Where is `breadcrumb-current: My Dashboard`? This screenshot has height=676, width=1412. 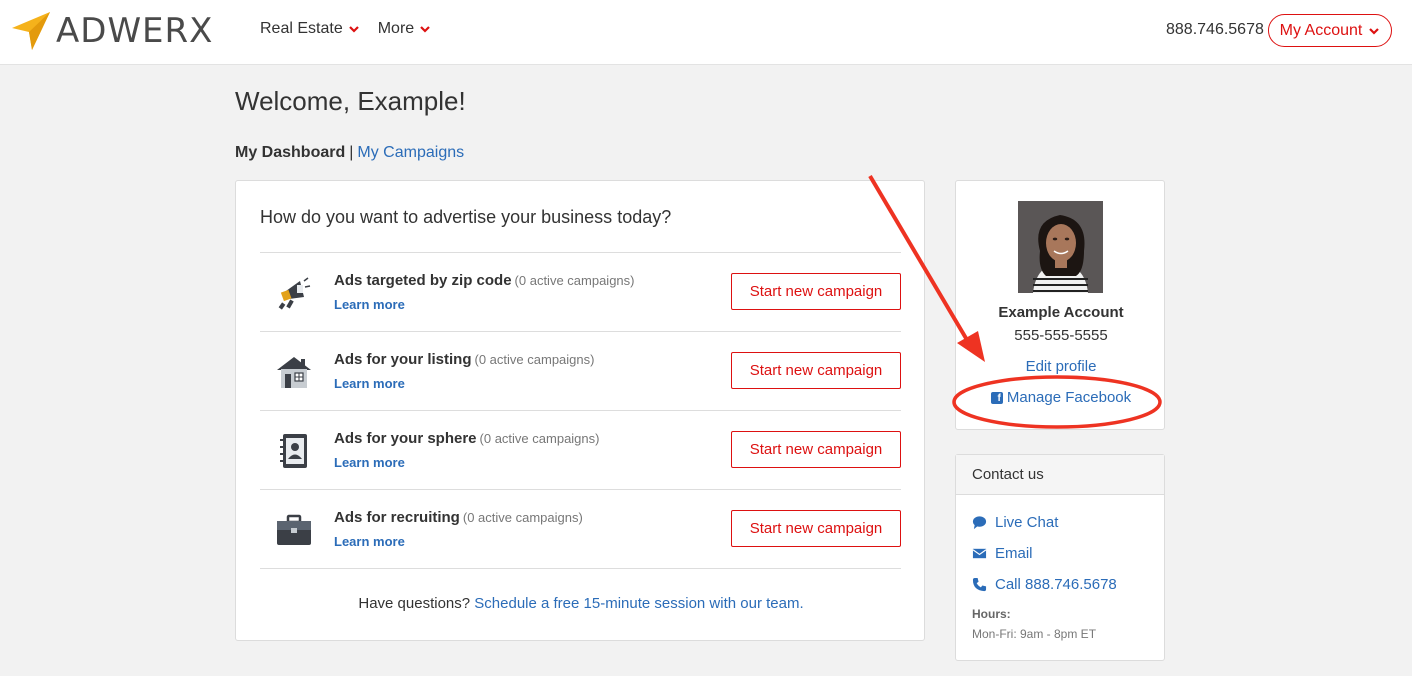
breadcrumb-current: My Dashboard is located at coordinates (290, 152).